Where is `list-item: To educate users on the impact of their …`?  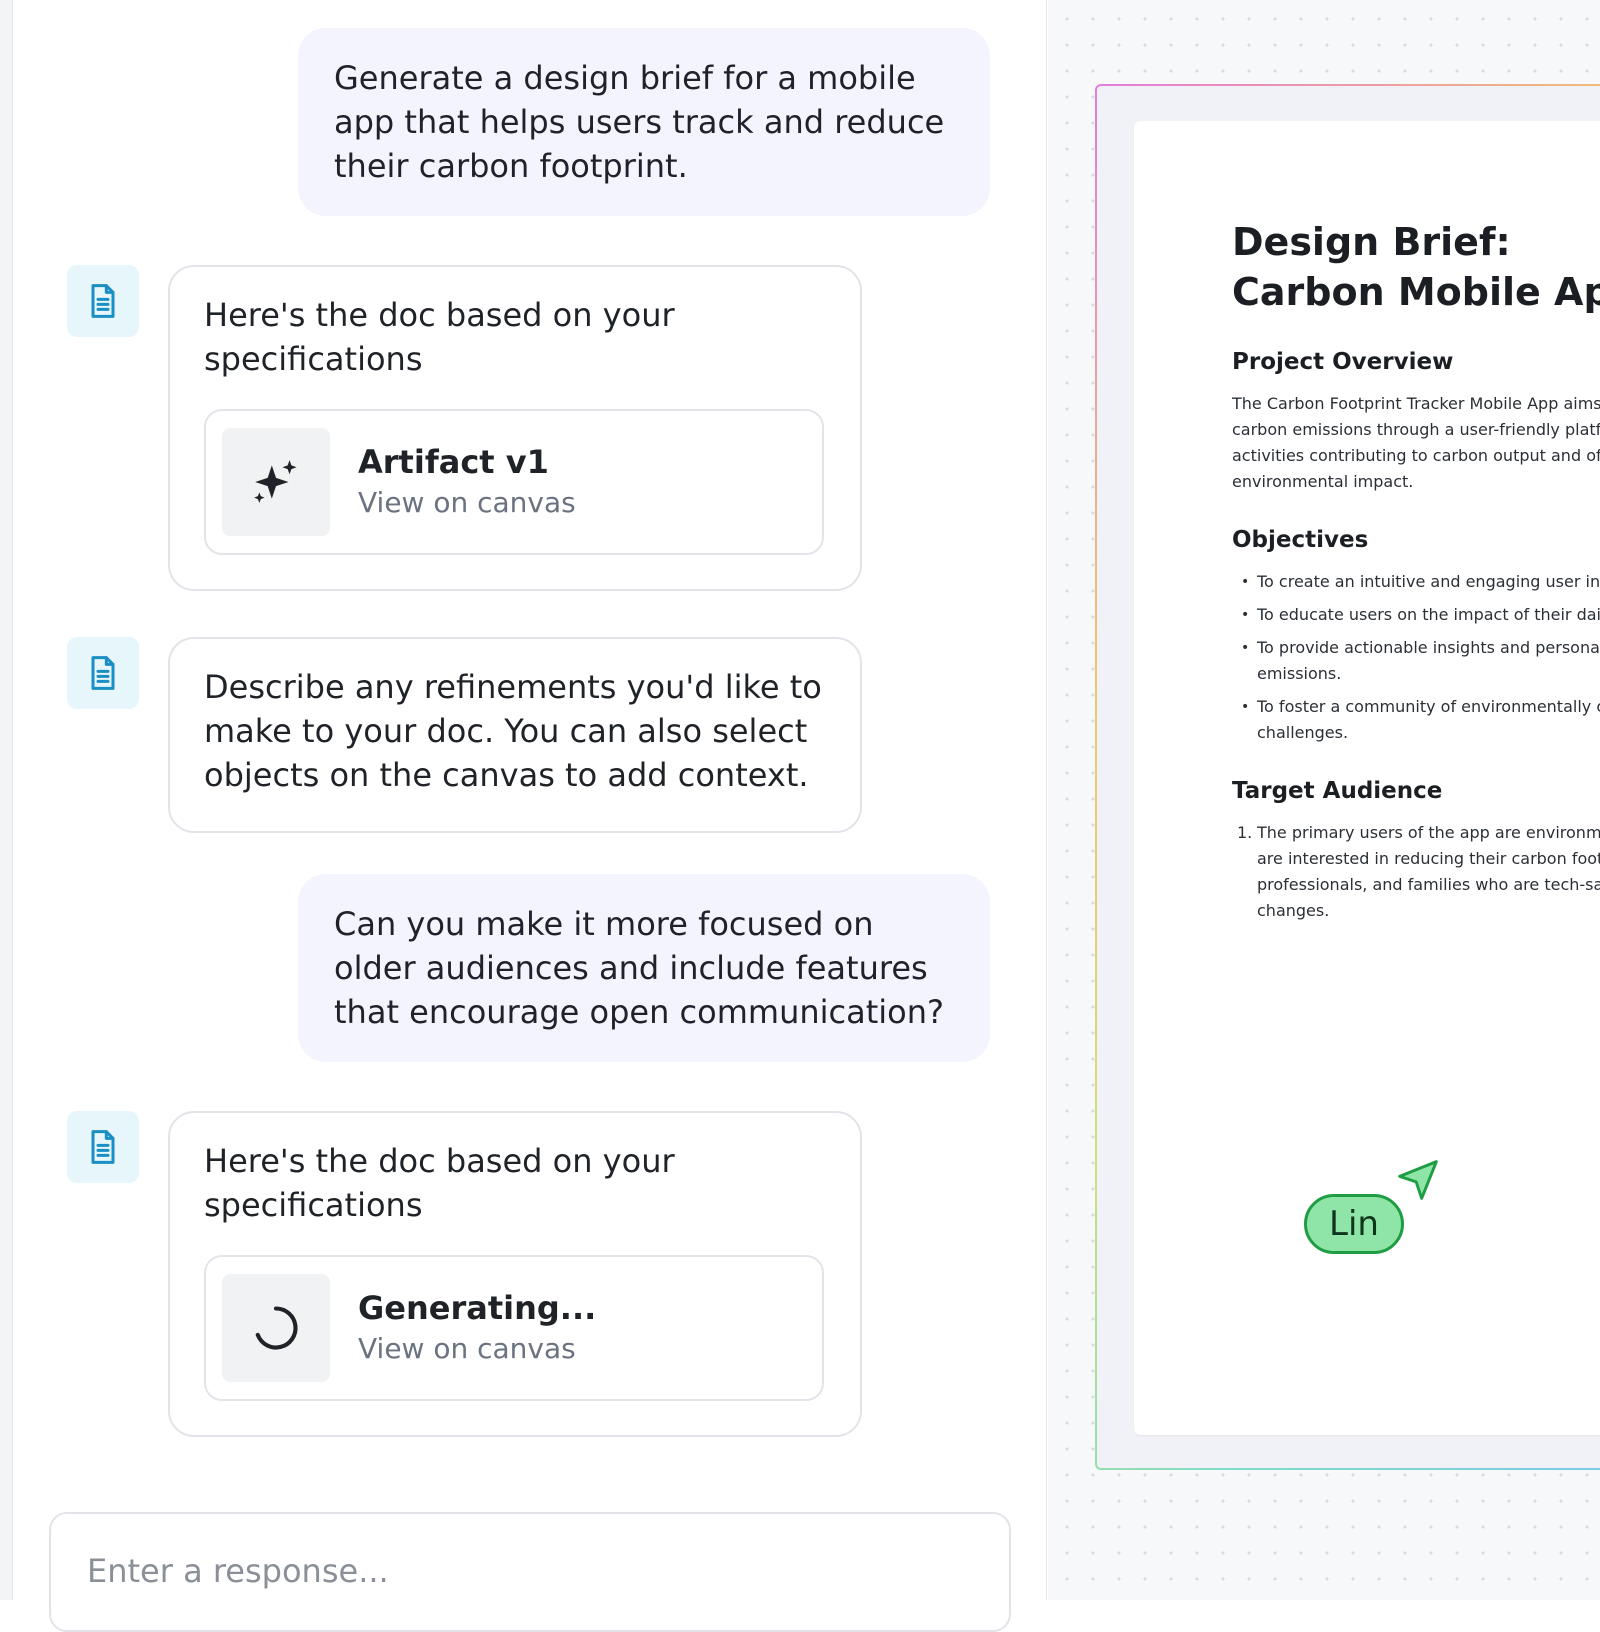
list-item: To educate users on the impact of their … is located at coordinates (1416, 615).